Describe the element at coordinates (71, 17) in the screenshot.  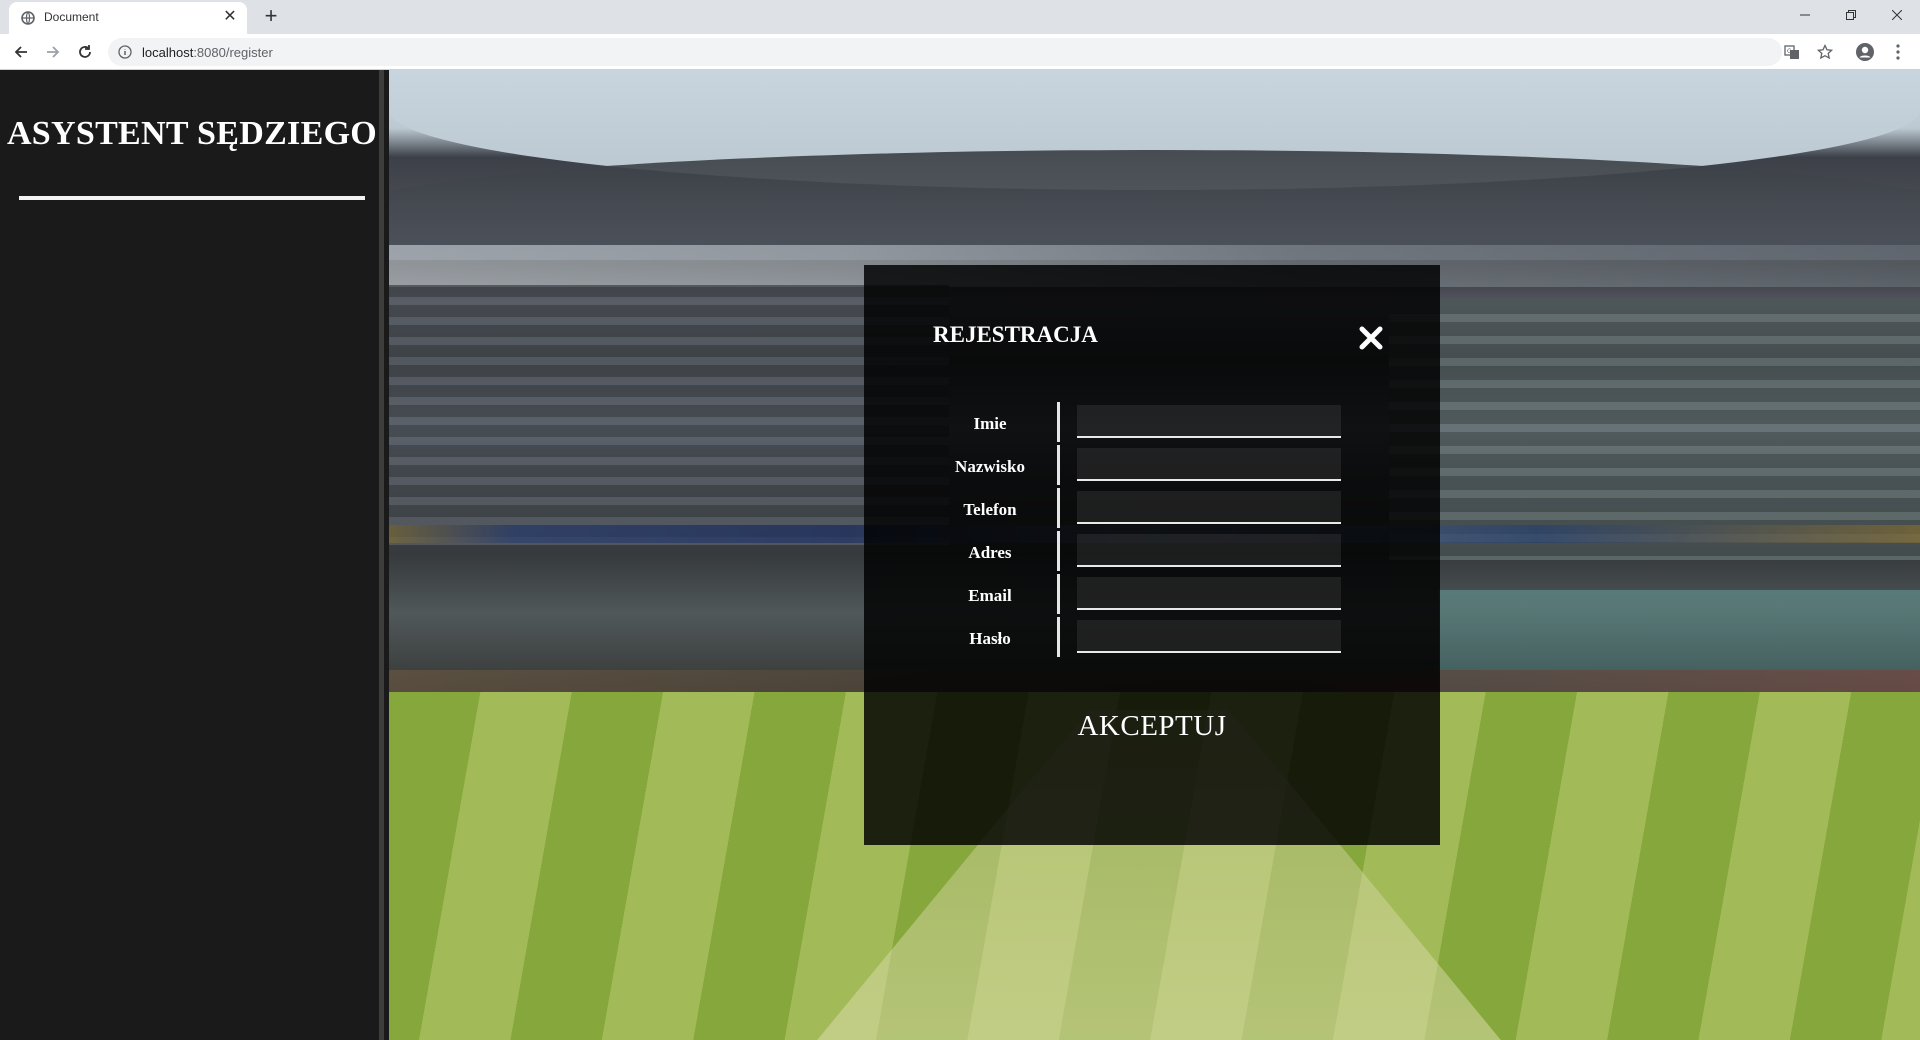
I see `tab-title: Document` at that location.